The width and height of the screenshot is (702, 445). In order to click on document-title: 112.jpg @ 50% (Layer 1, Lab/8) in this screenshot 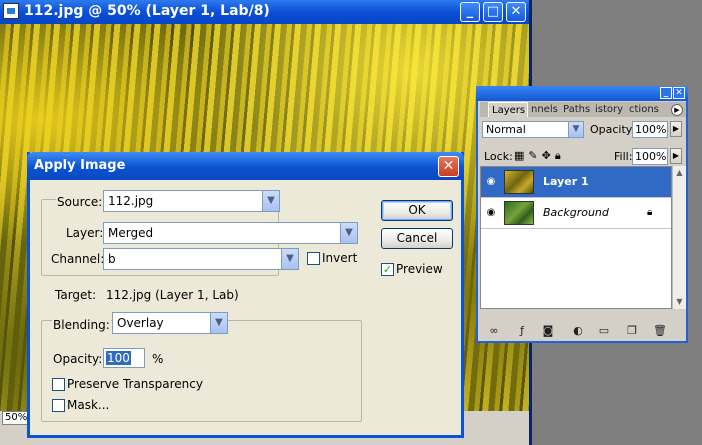, I will do `click(147, 11)`.